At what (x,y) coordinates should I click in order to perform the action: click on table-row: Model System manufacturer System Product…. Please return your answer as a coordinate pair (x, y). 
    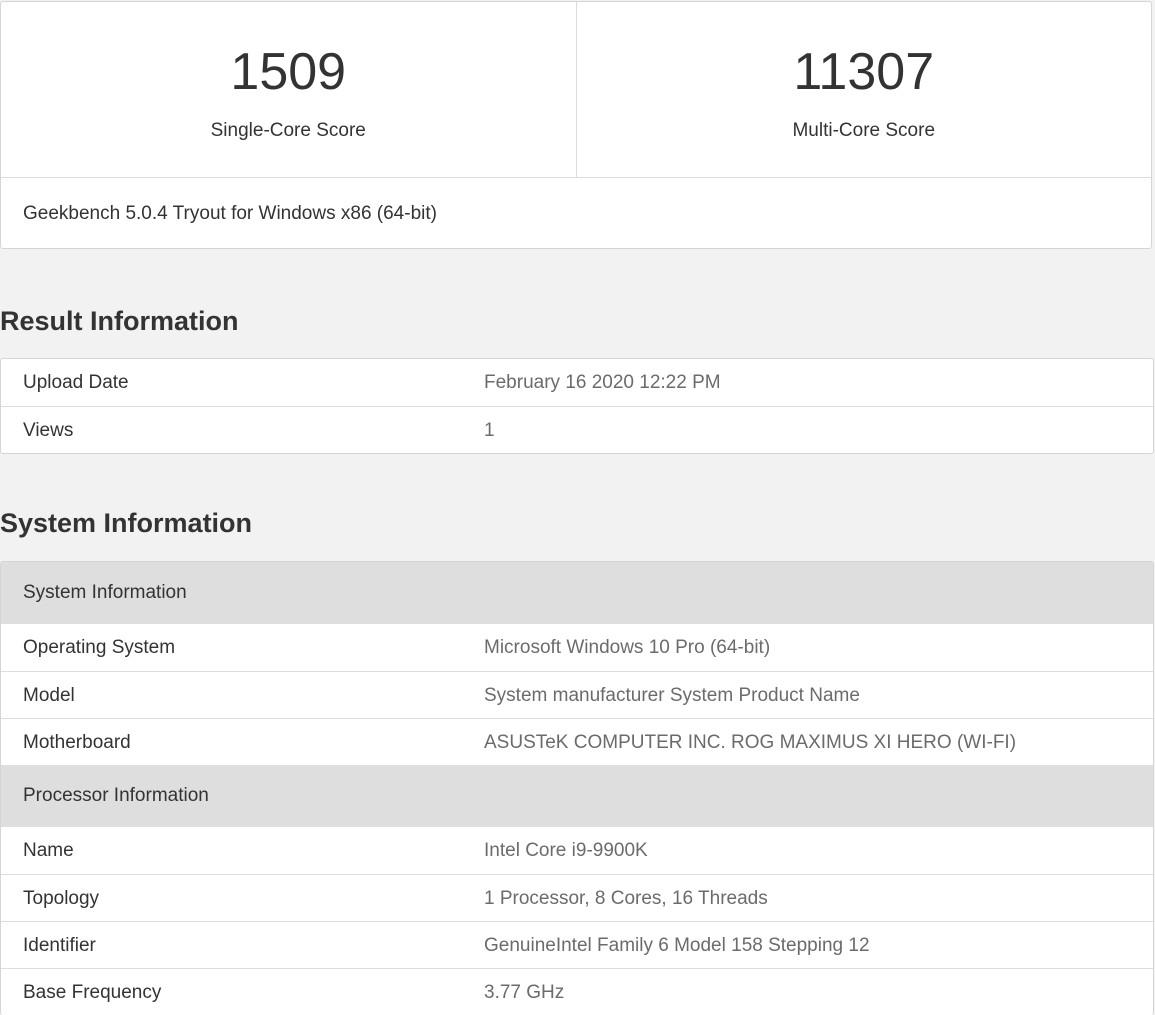
    Looking at the image, I should click on (577, 694).